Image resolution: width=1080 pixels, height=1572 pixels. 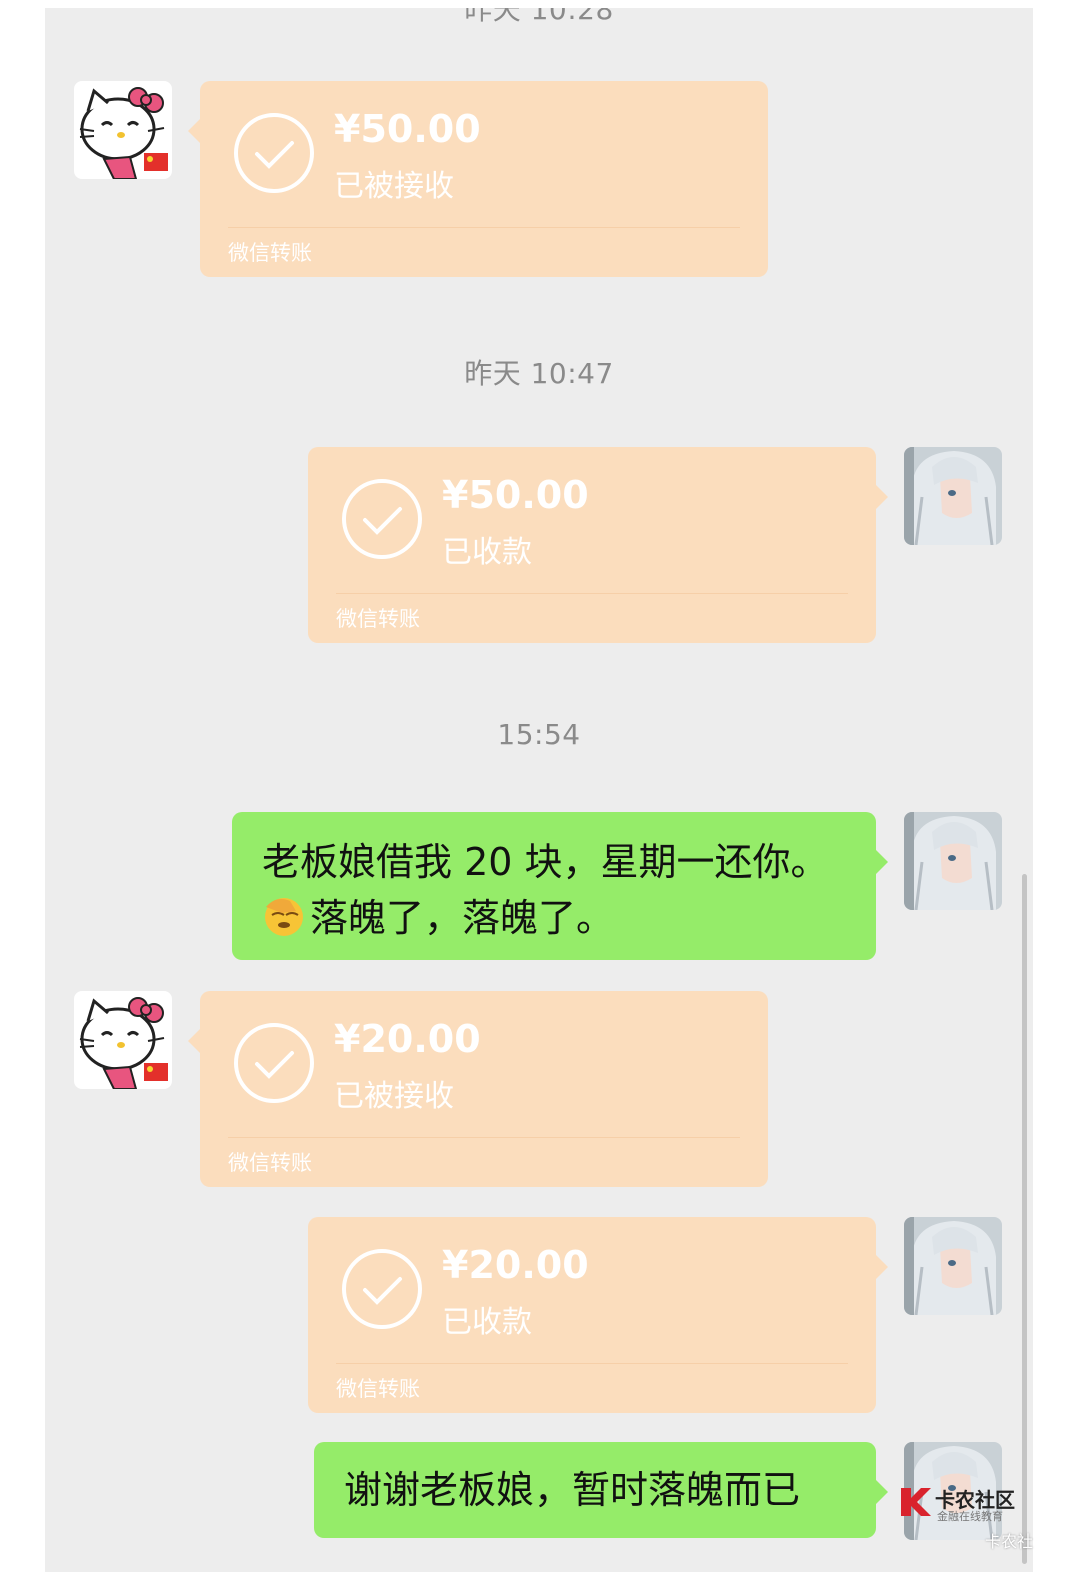 I want to click on message-line: 谢谢老板娘，暂时落魄而已, so click(x=572, y=1490).